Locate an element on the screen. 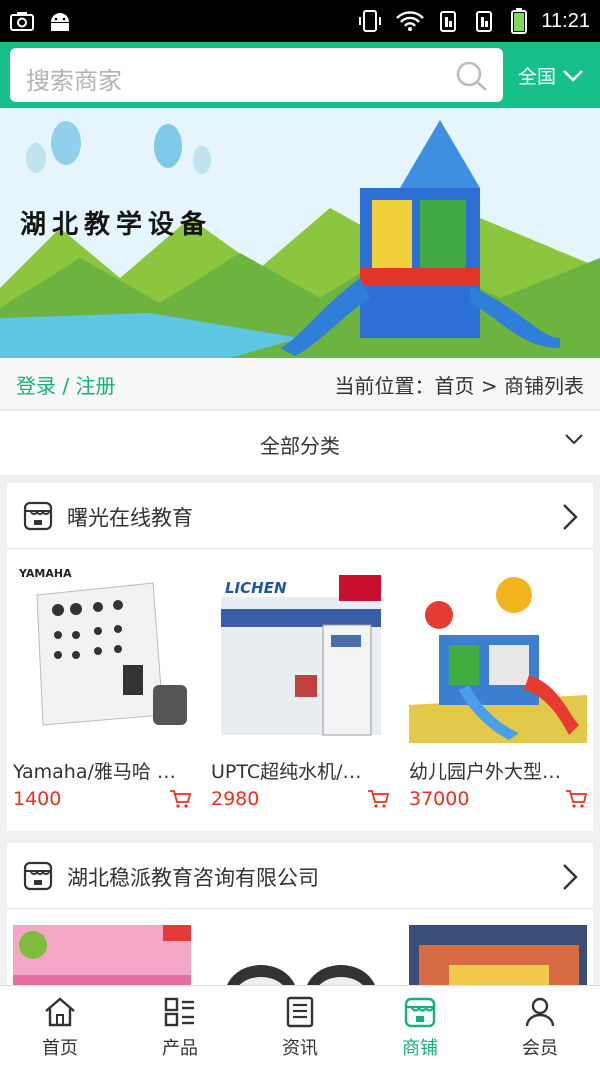 The image size is (600, 1067). product-card: YAMAHA Yamaha/雅马哈 … 1400 is located at coordinates (102, 687).